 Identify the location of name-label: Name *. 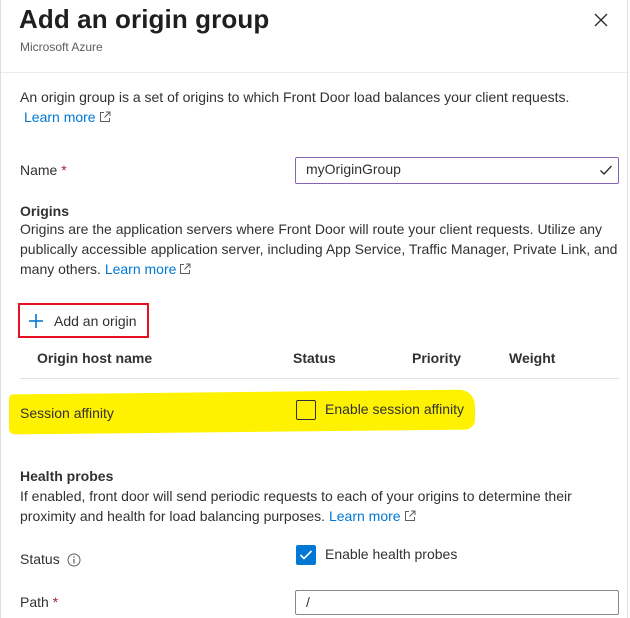
(43, 170).